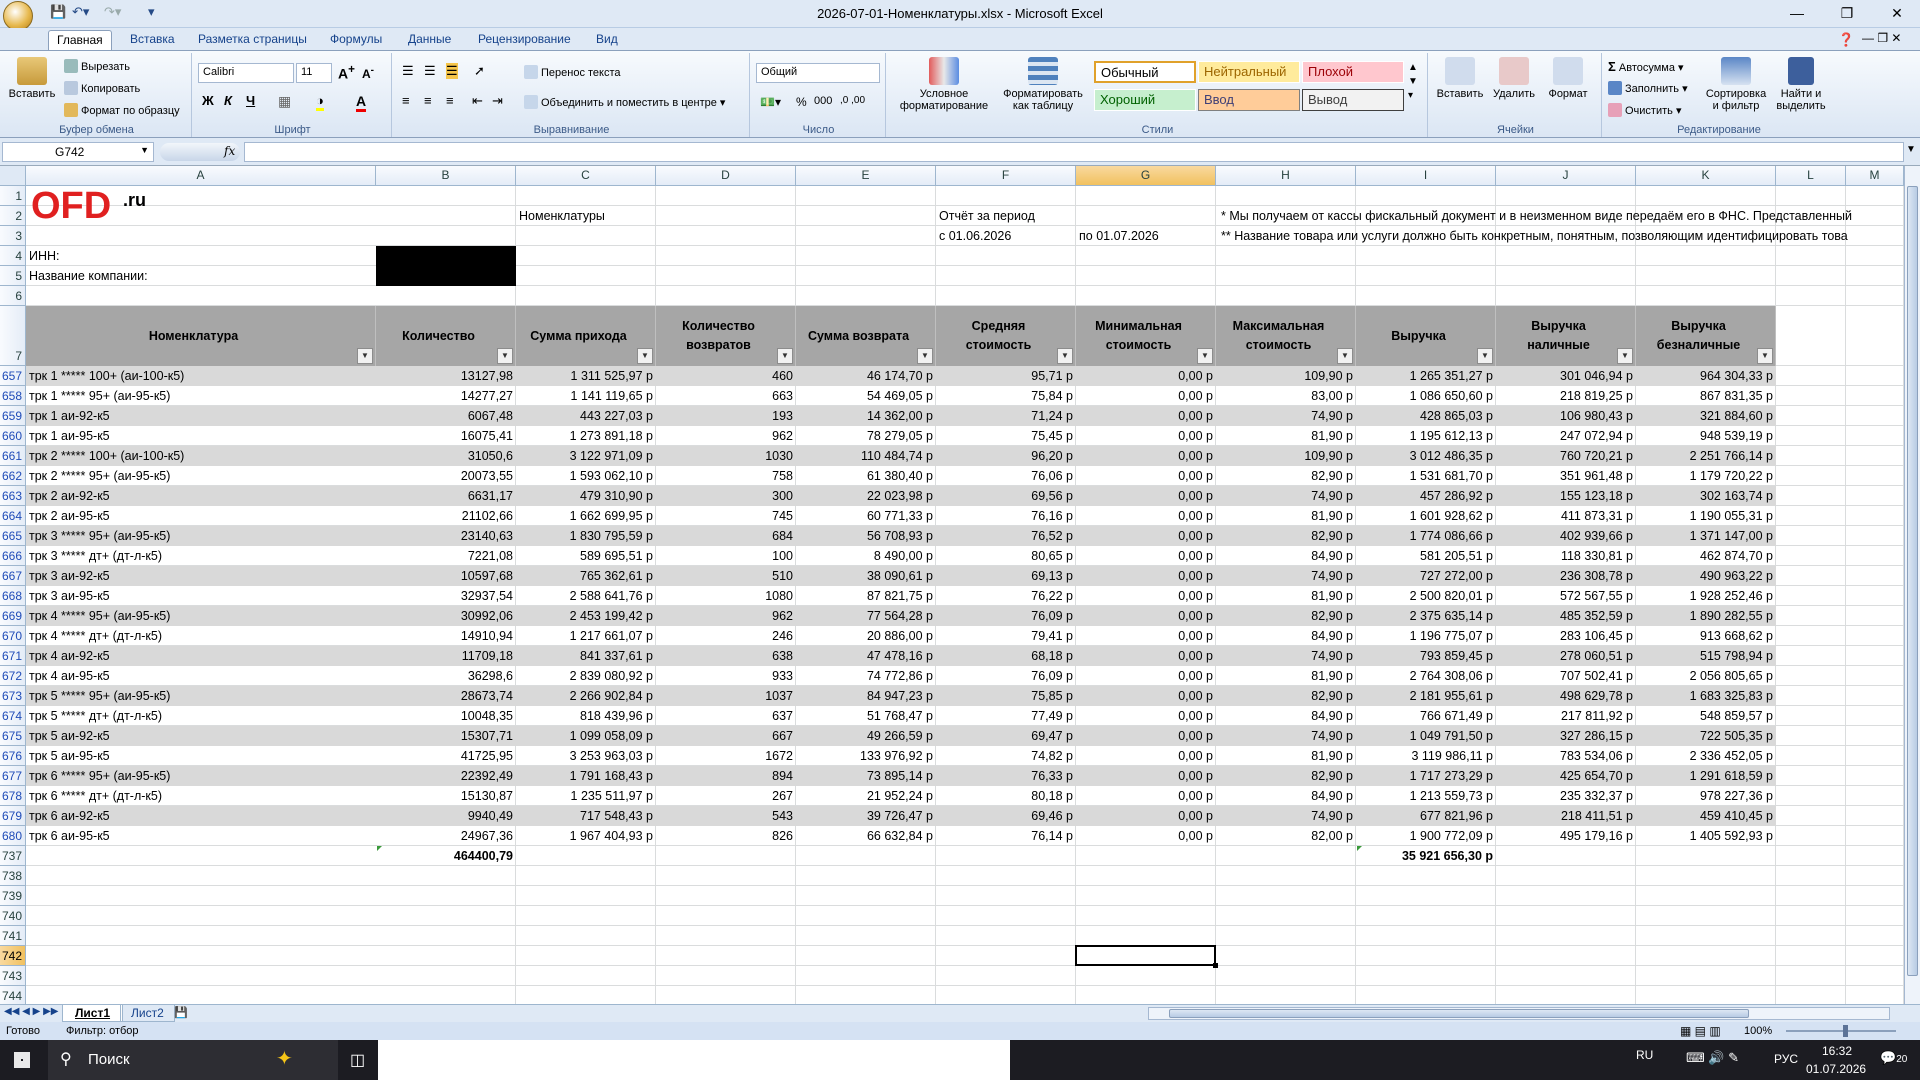  What do you see at coordinates (446, 436) in the screenshot?
I see `value-cell: 16075,41` at bounding box center [446, 436].